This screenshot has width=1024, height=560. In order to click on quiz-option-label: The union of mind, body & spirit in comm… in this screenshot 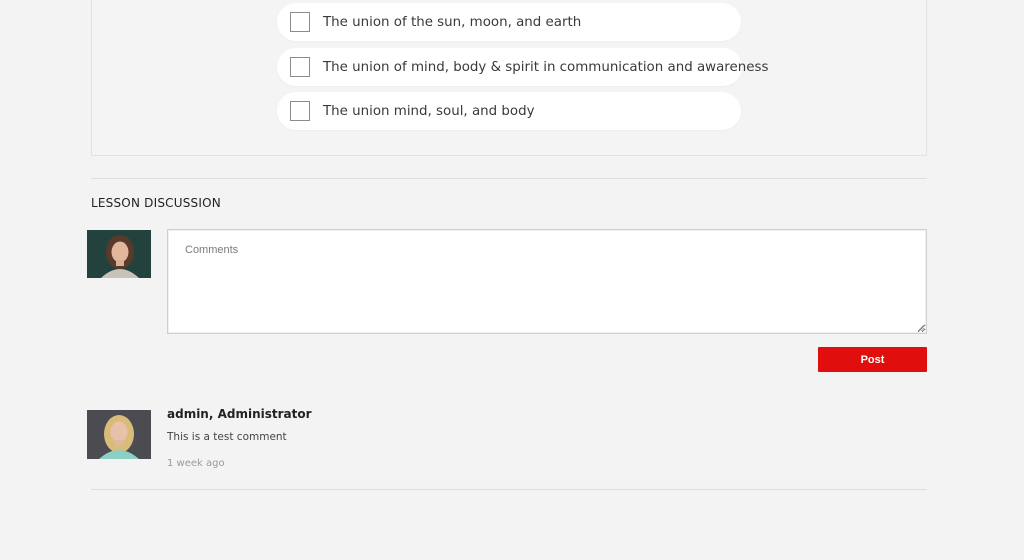, I will do `click(546, 67)`.